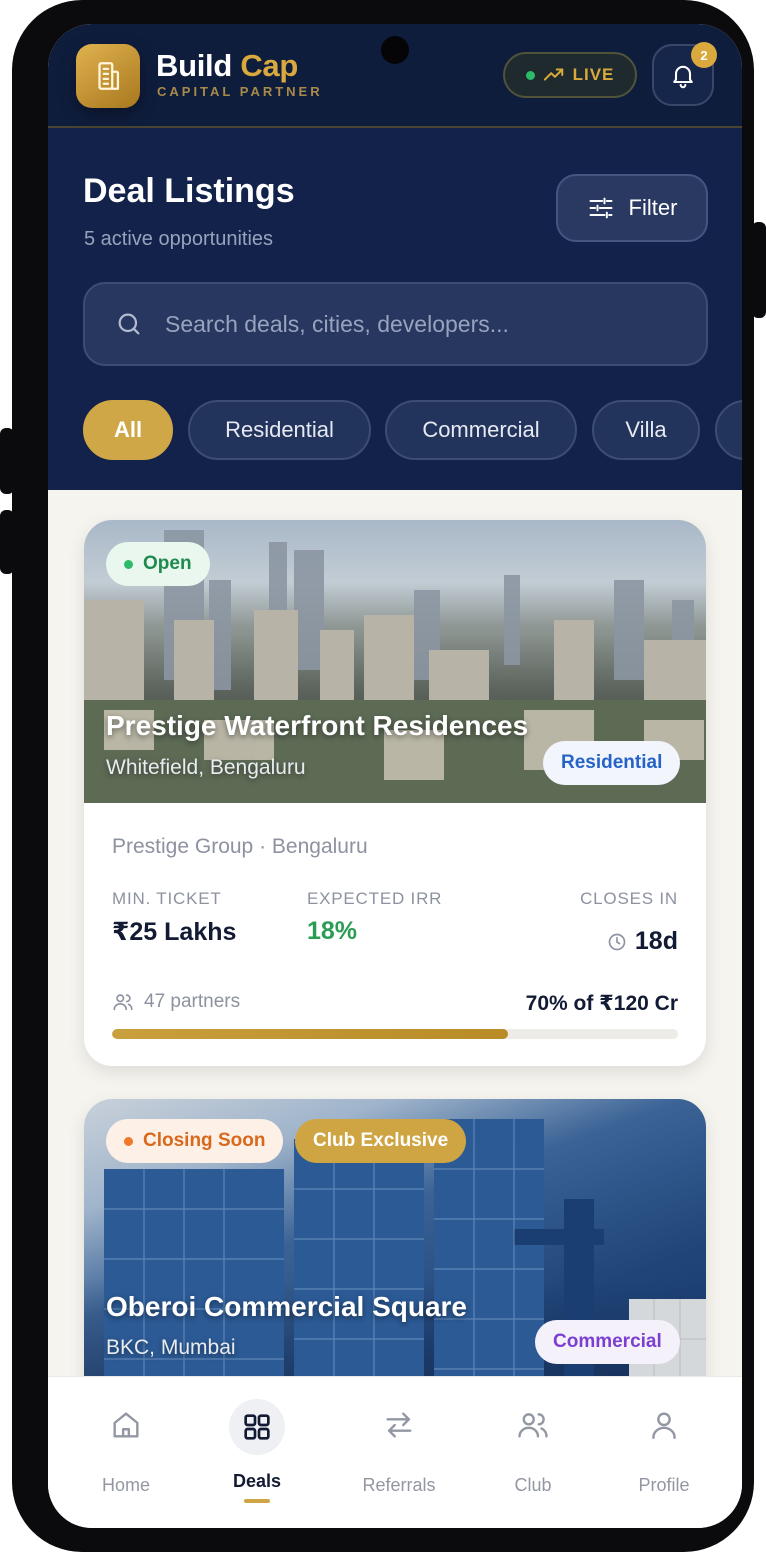 The width and height of the screenshot is (766, 1552). I want to click on bottom-navigation: Home Deals Referrals Club Profile, so click(395, 1452).